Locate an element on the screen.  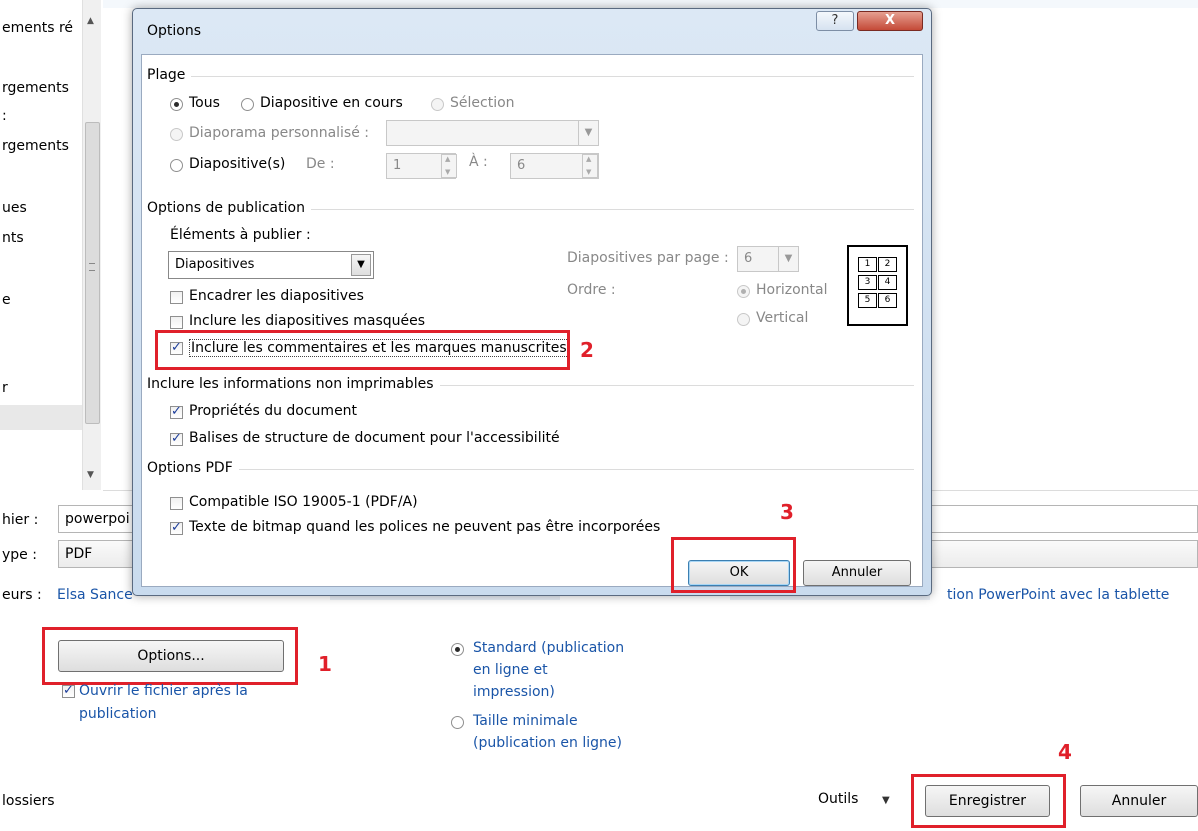
help-icon: ? is located at coordinates (835, 20).